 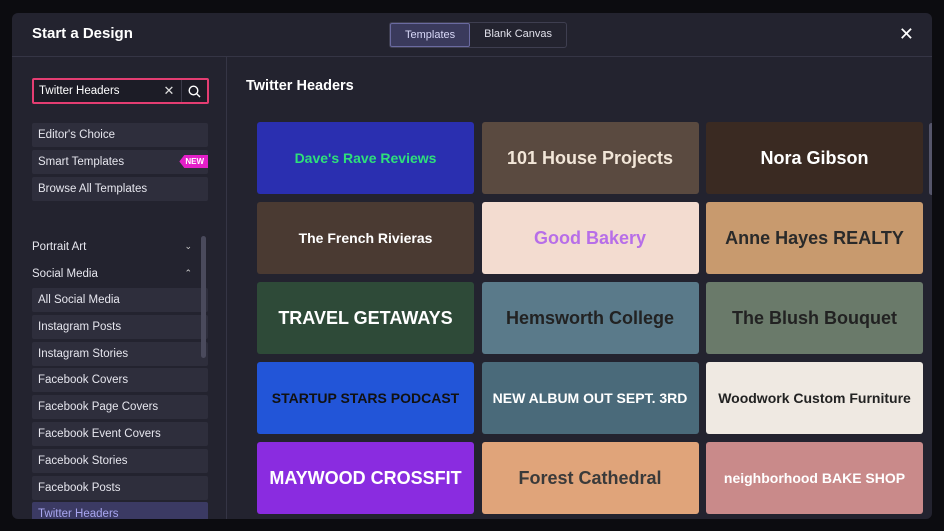 I want to click on modal-header: Start a Design Templates Blank Canvas ✕, so click(x=472, y=35).